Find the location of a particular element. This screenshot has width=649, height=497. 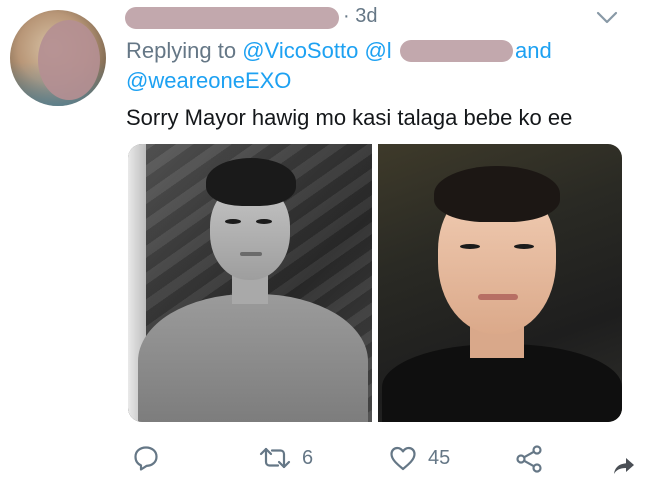

forward-arrow-icon is located at coordinates (624, 466).